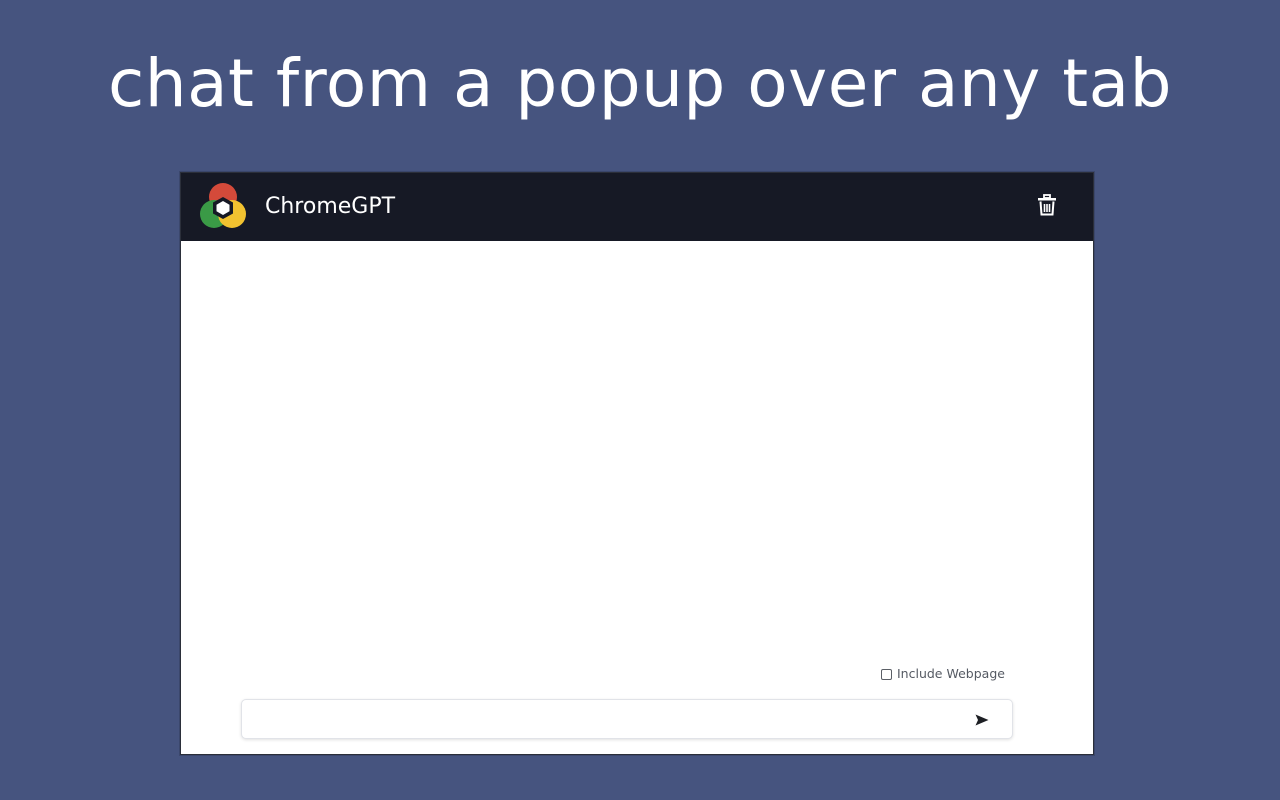 This screenshot has height=800, width=1280. I want to click on message-input-bar, so click(627, 719).